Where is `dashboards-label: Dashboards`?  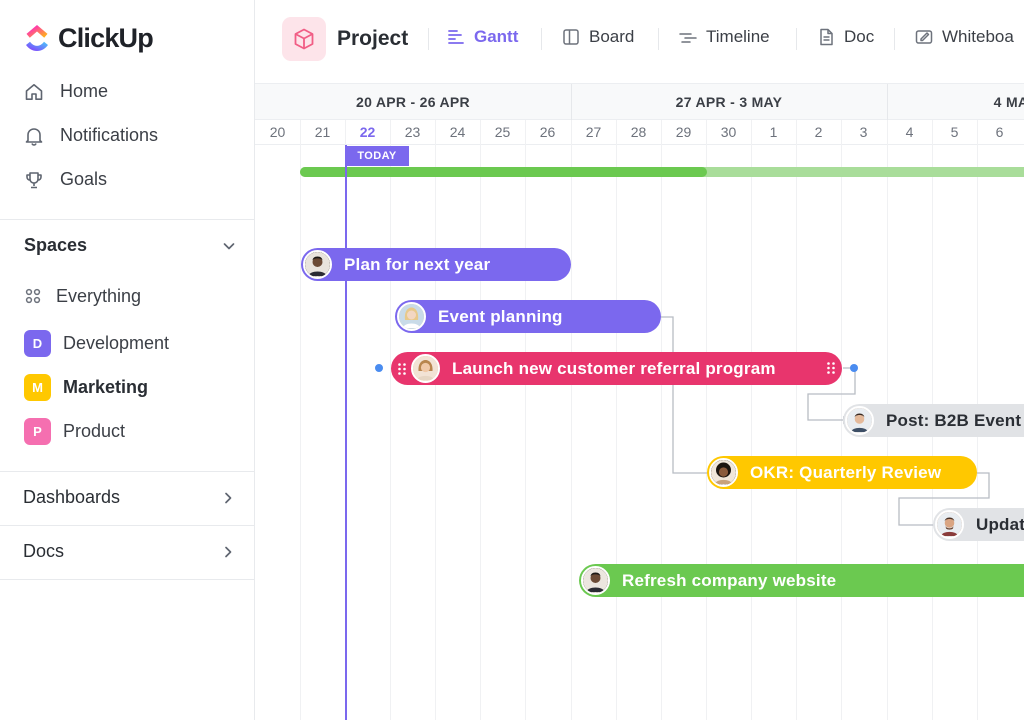 dashboards-label: Dashboards is located at coordinates (72, 497).